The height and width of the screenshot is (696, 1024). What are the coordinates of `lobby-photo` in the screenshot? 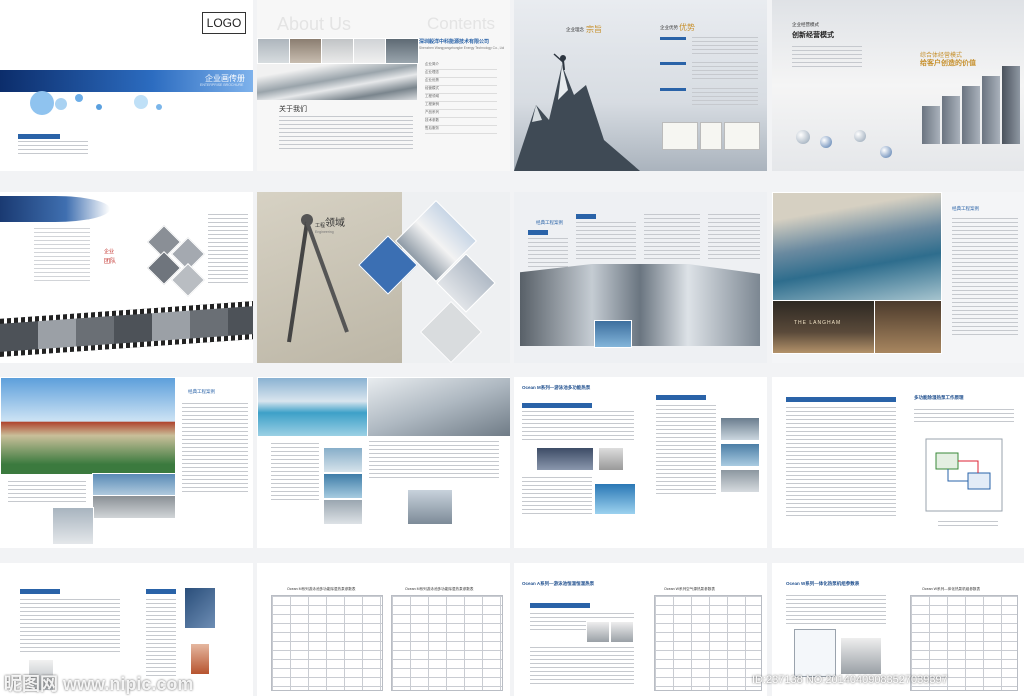 It's located at (908, 327).